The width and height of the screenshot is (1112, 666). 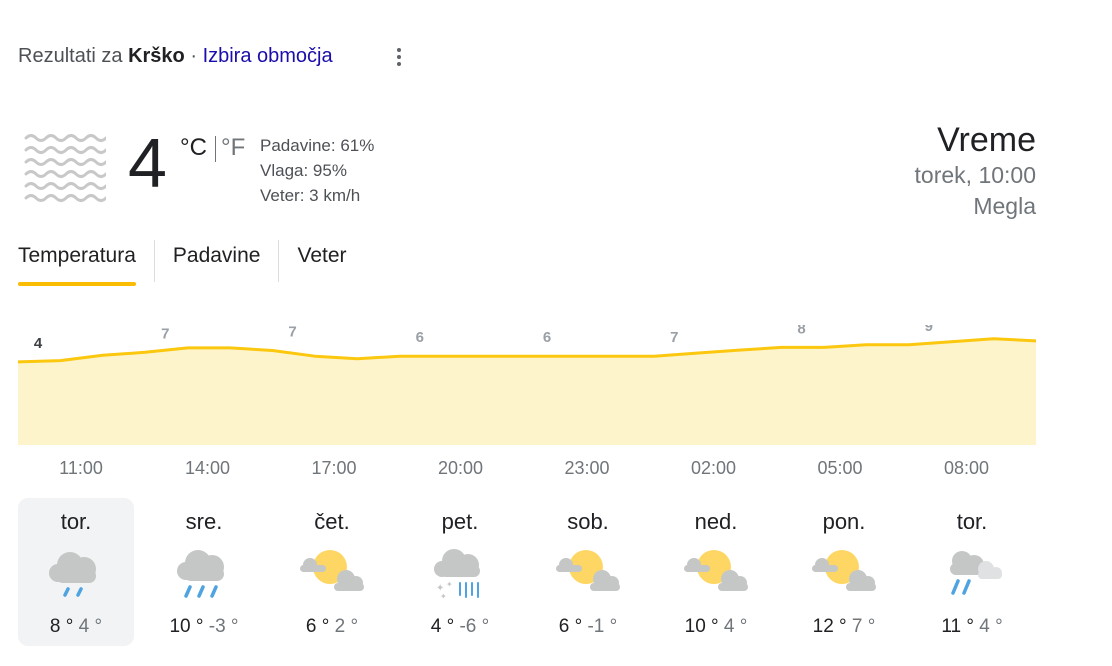 I want to click on day-low-temp: -1 °, so click(x=602, y=626).